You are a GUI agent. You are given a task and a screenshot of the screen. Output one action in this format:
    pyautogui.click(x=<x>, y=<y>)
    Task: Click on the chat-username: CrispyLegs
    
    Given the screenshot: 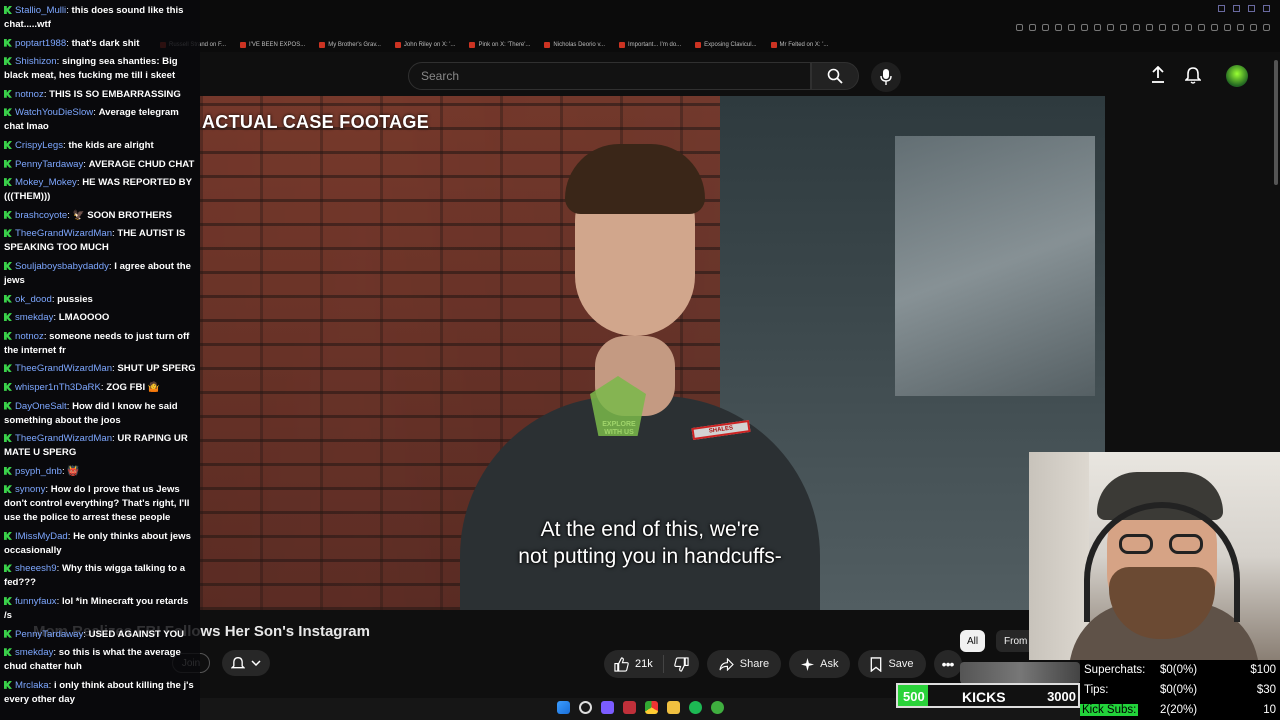 What is the action you would take?
    pyautogui.click(x=41, y=145)
    